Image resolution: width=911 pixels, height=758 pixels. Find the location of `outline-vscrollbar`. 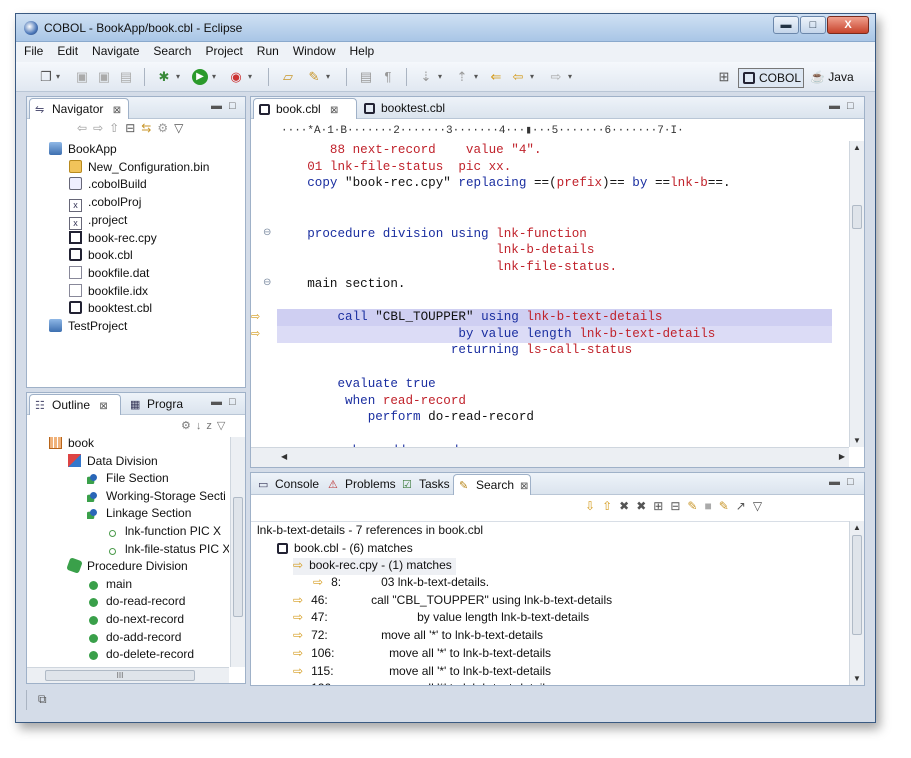

outline-vscrollbar is located at coordinates (237, 552).